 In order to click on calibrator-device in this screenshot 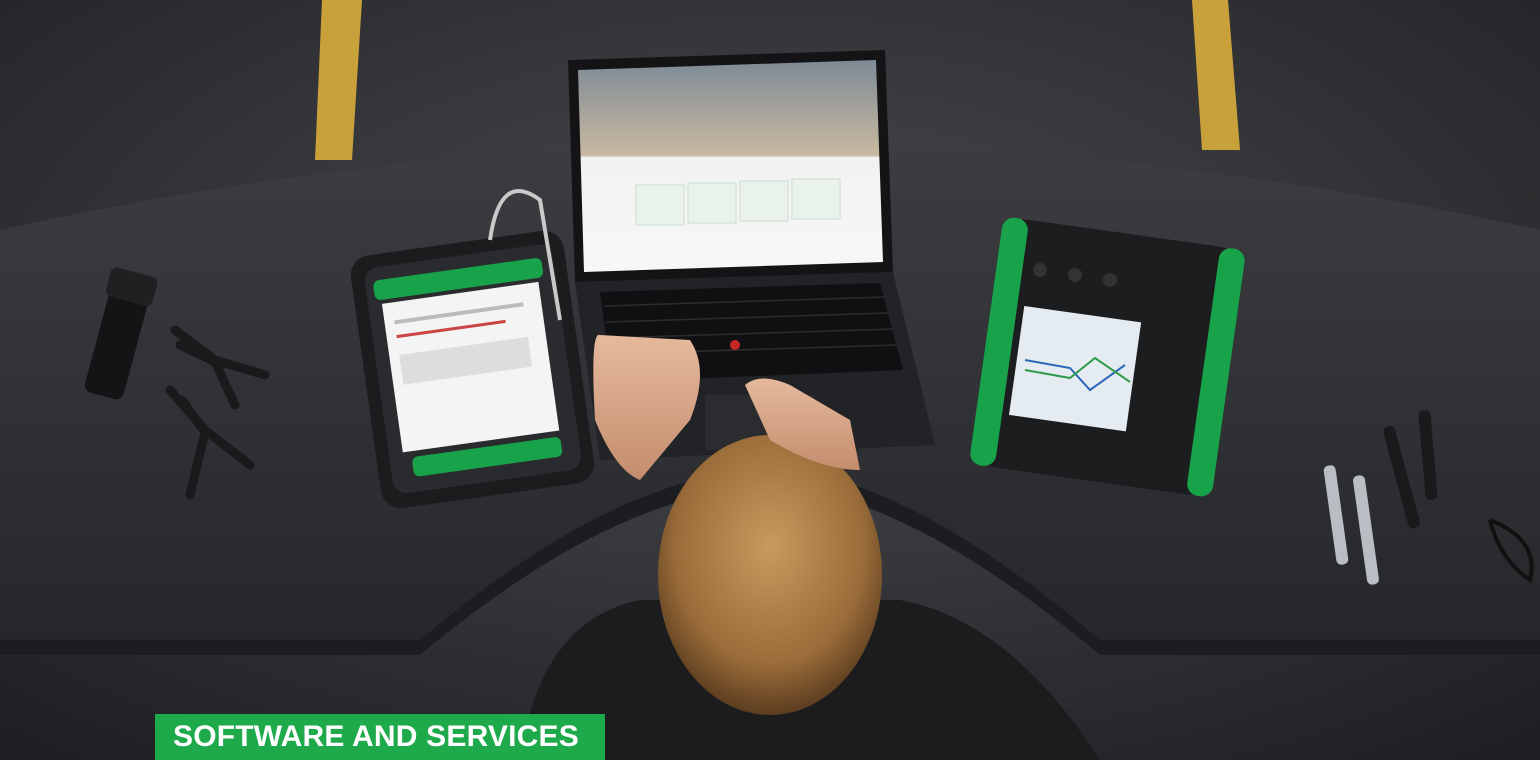, I will do `click(1107, 357)`.